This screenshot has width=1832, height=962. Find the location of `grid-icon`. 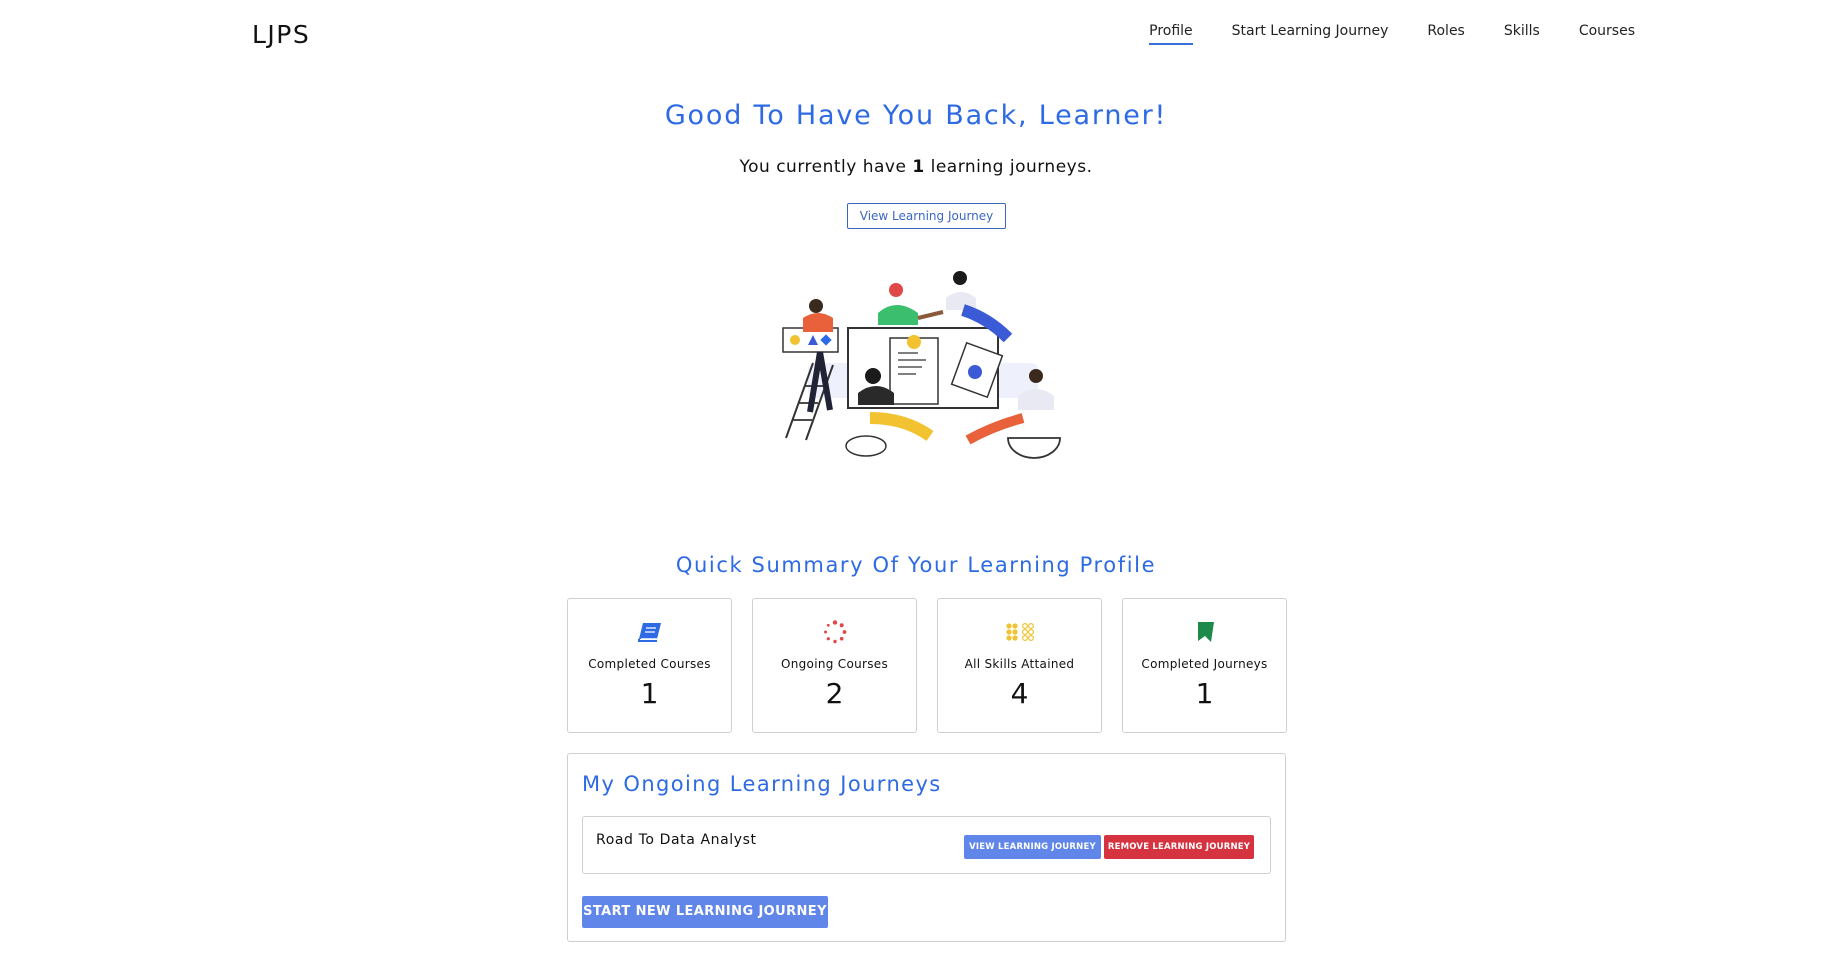

grid-icon is located at coordinates (1019, 632).